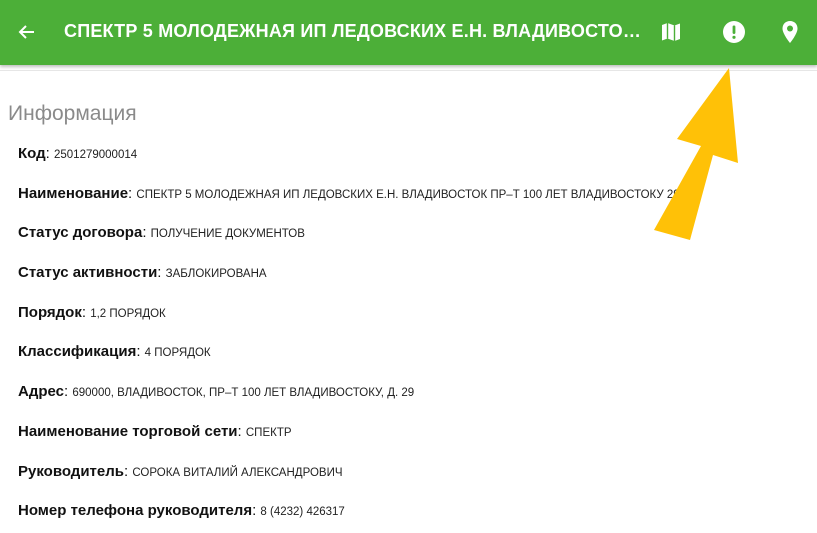 This screenshot has height=533, width=817. I want to click on field-code: Код: 2501279000014, so click(78, 153).